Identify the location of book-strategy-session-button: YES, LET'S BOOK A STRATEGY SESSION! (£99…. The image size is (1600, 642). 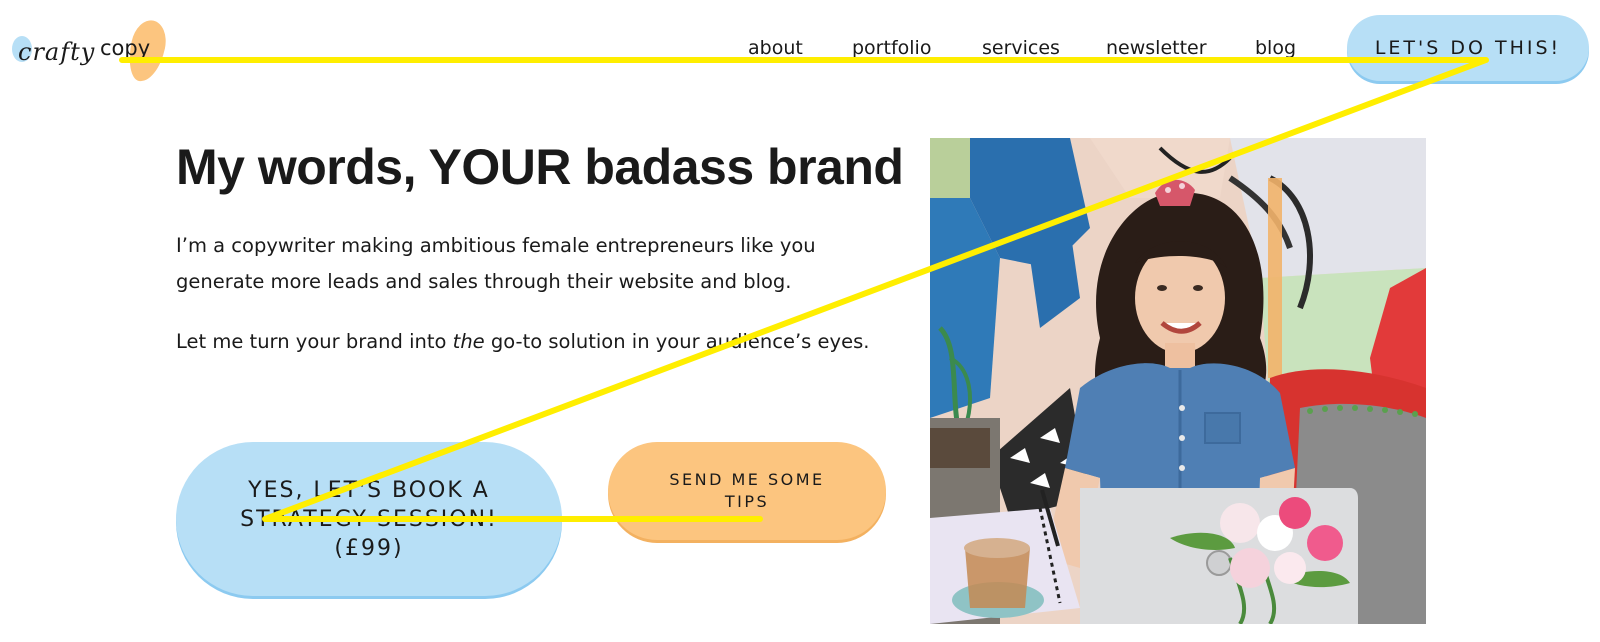
(369, 519).